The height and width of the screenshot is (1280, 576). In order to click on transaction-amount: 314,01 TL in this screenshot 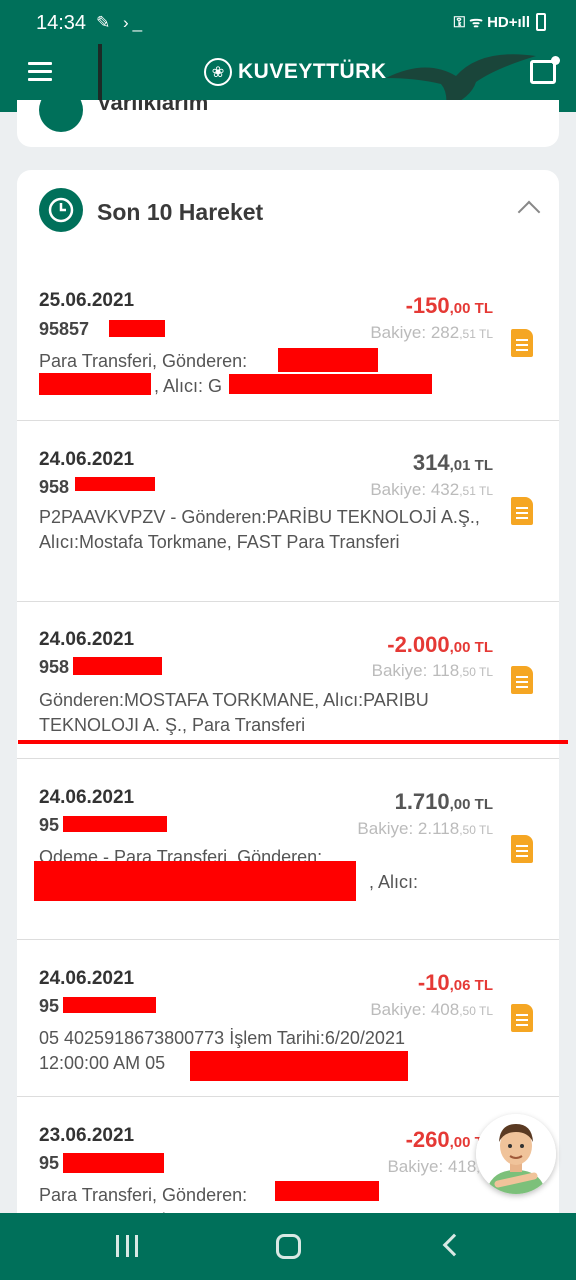, I will do `click(452, 462)`.